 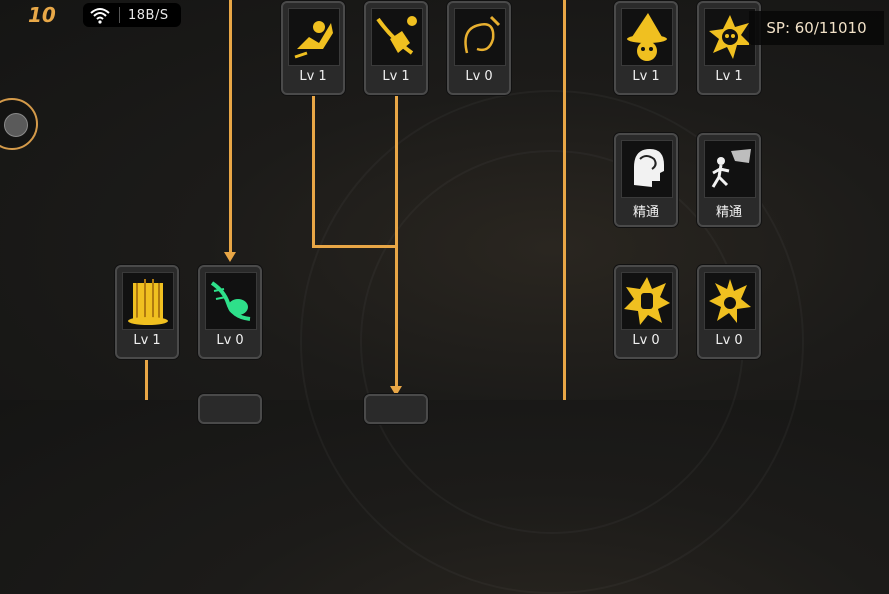 I want to click on explosion-palm-icon, so click(x=647, y=301).